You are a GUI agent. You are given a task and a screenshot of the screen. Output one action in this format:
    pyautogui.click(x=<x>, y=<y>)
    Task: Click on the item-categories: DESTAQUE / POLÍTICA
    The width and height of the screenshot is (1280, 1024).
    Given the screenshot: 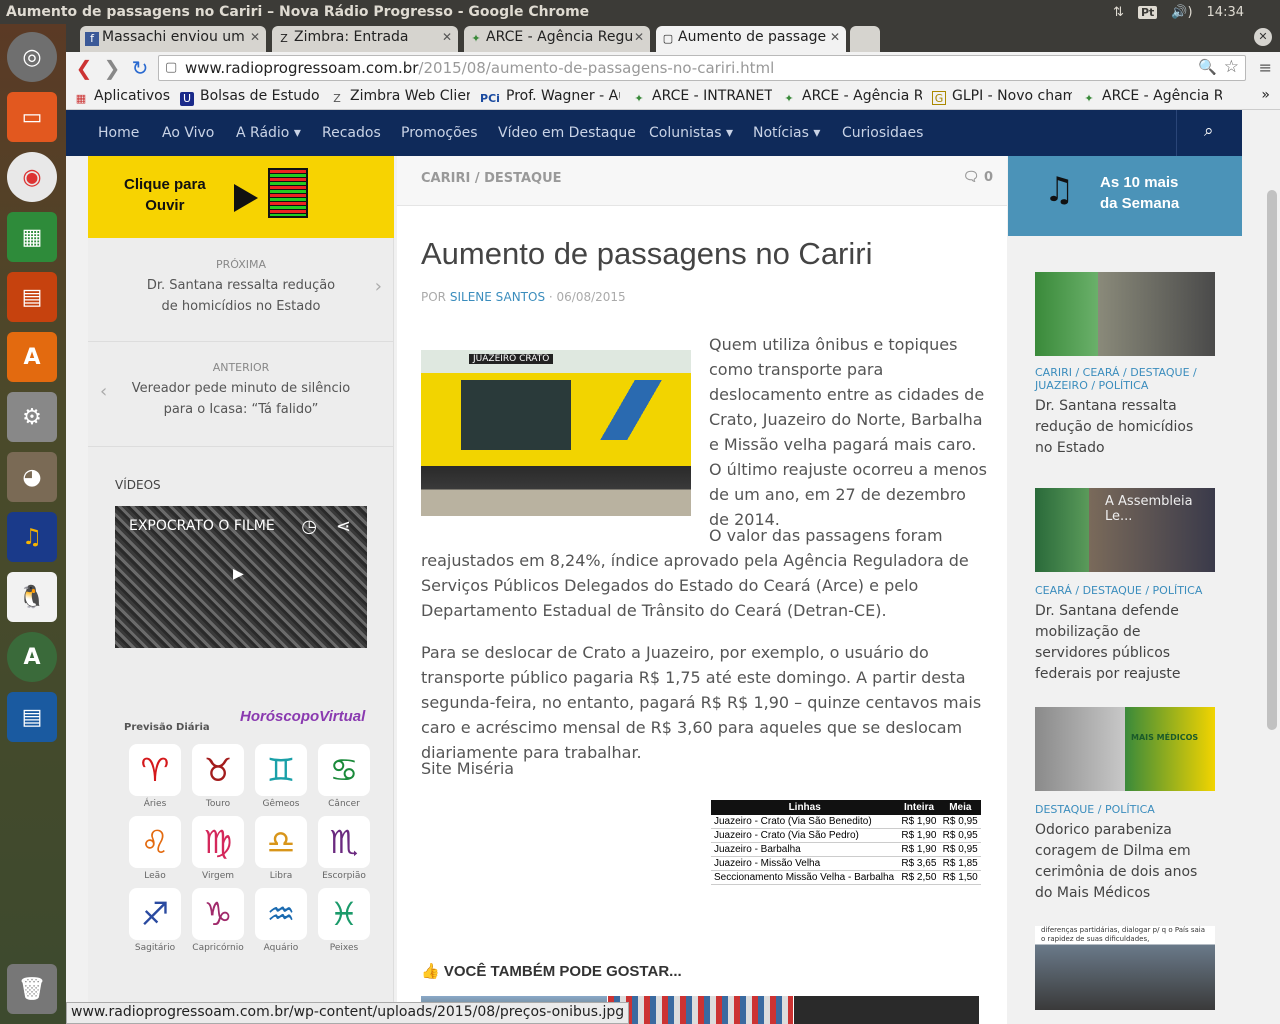 What is the action you would take?
    pyautogui.click(x=1125, y=809)
    